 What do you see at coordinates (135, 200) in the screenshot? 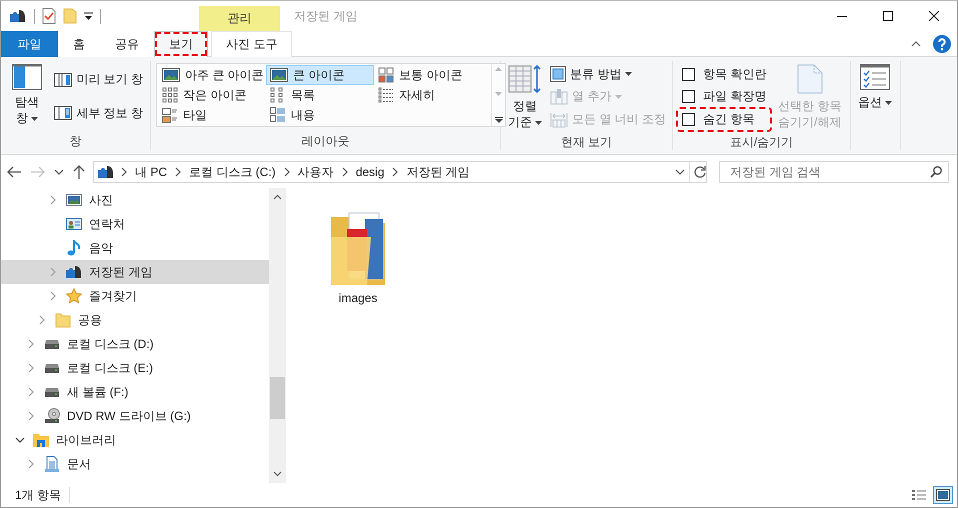
I see `tree-item: 사진` at bounding box center [135, 200].